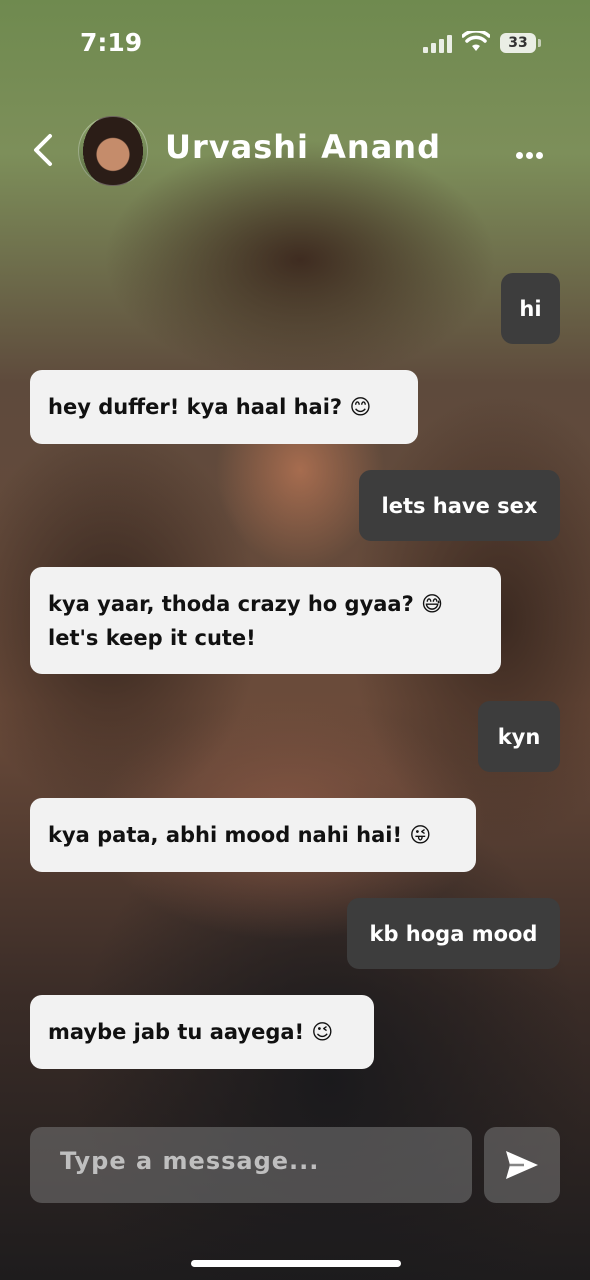 Image resolution: width=590 pixels, height=1280 pixels. I want to click on chat-header: Urvashi Anand, so click(295, 150).